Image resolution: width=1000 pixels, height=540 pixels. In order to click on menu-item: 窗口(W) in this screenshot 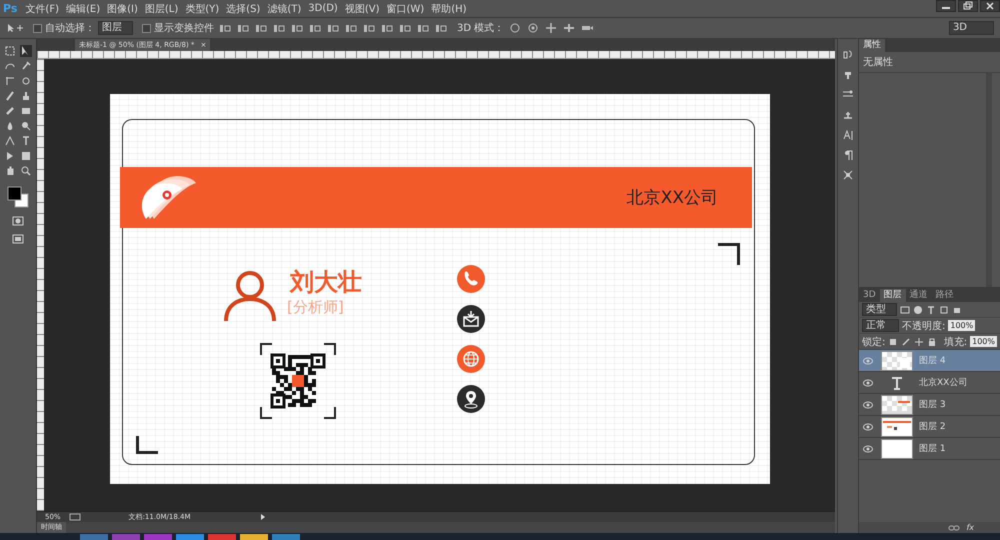, I will do `click(405, 9)`.